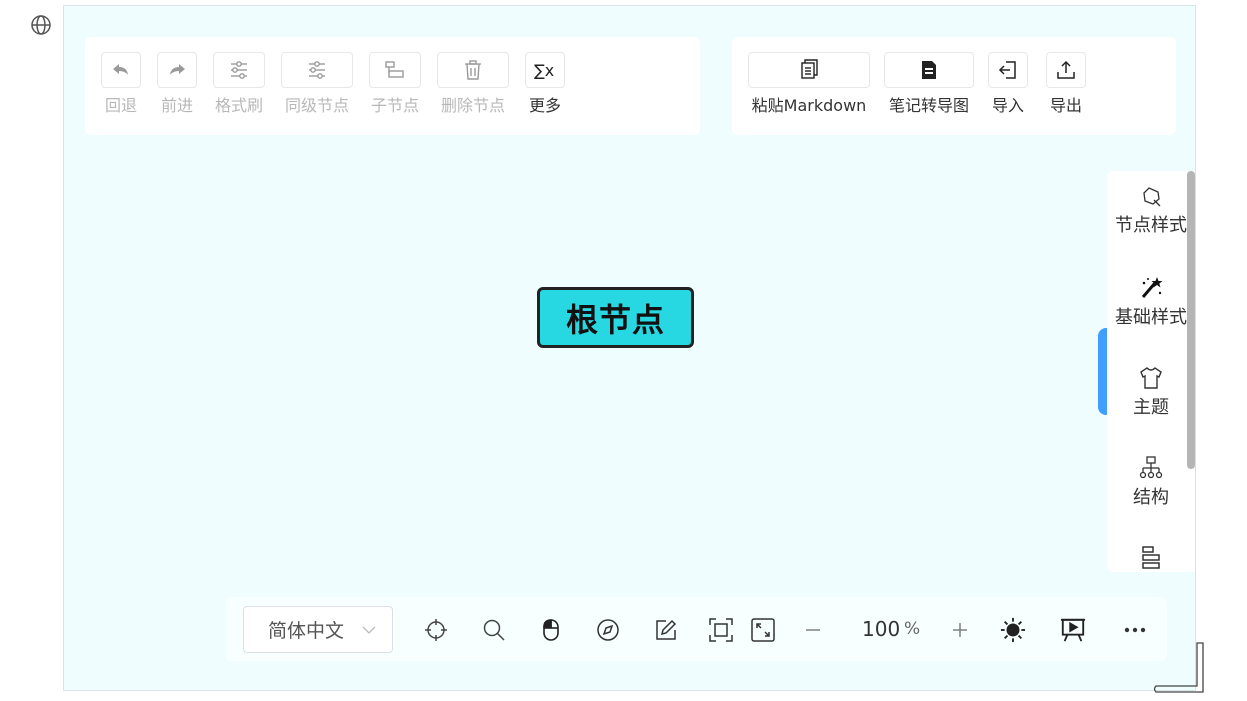 The image size is (1247, 701). Describe the element at coordinates (881, 629) in the screenshot. I see `zoom-value: 100` at that location.